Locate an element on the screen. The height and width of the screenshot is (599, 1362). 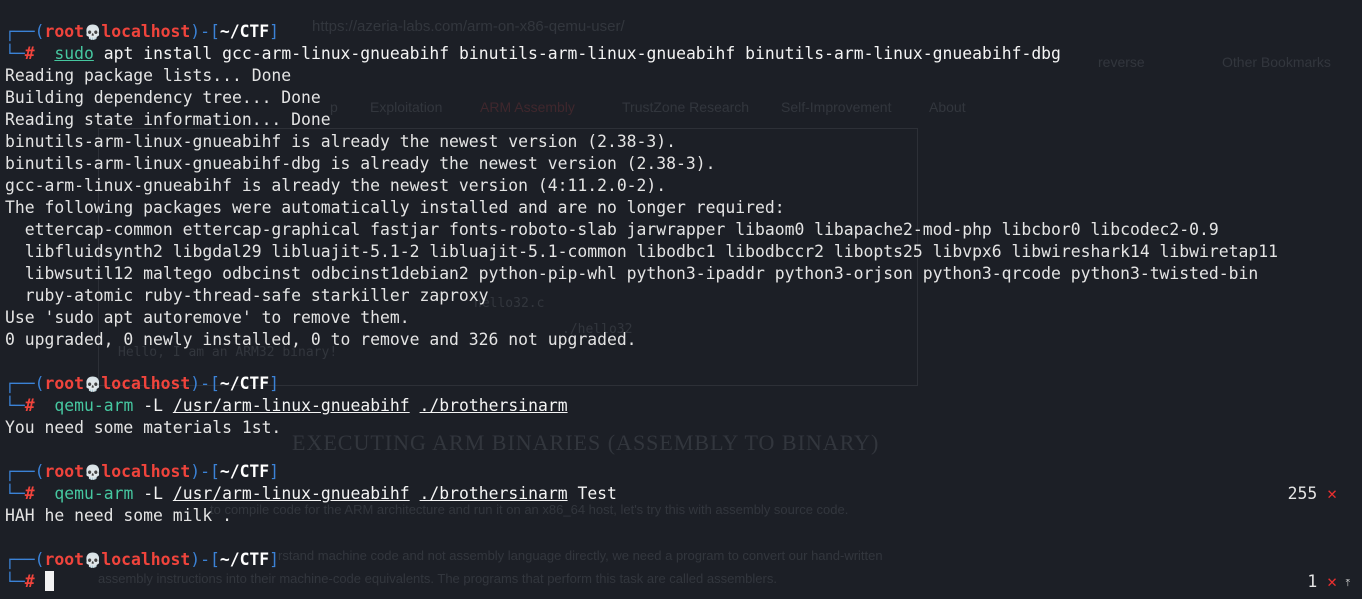
output-line: HAH he need some milk . is located at coordinates (118, 515).